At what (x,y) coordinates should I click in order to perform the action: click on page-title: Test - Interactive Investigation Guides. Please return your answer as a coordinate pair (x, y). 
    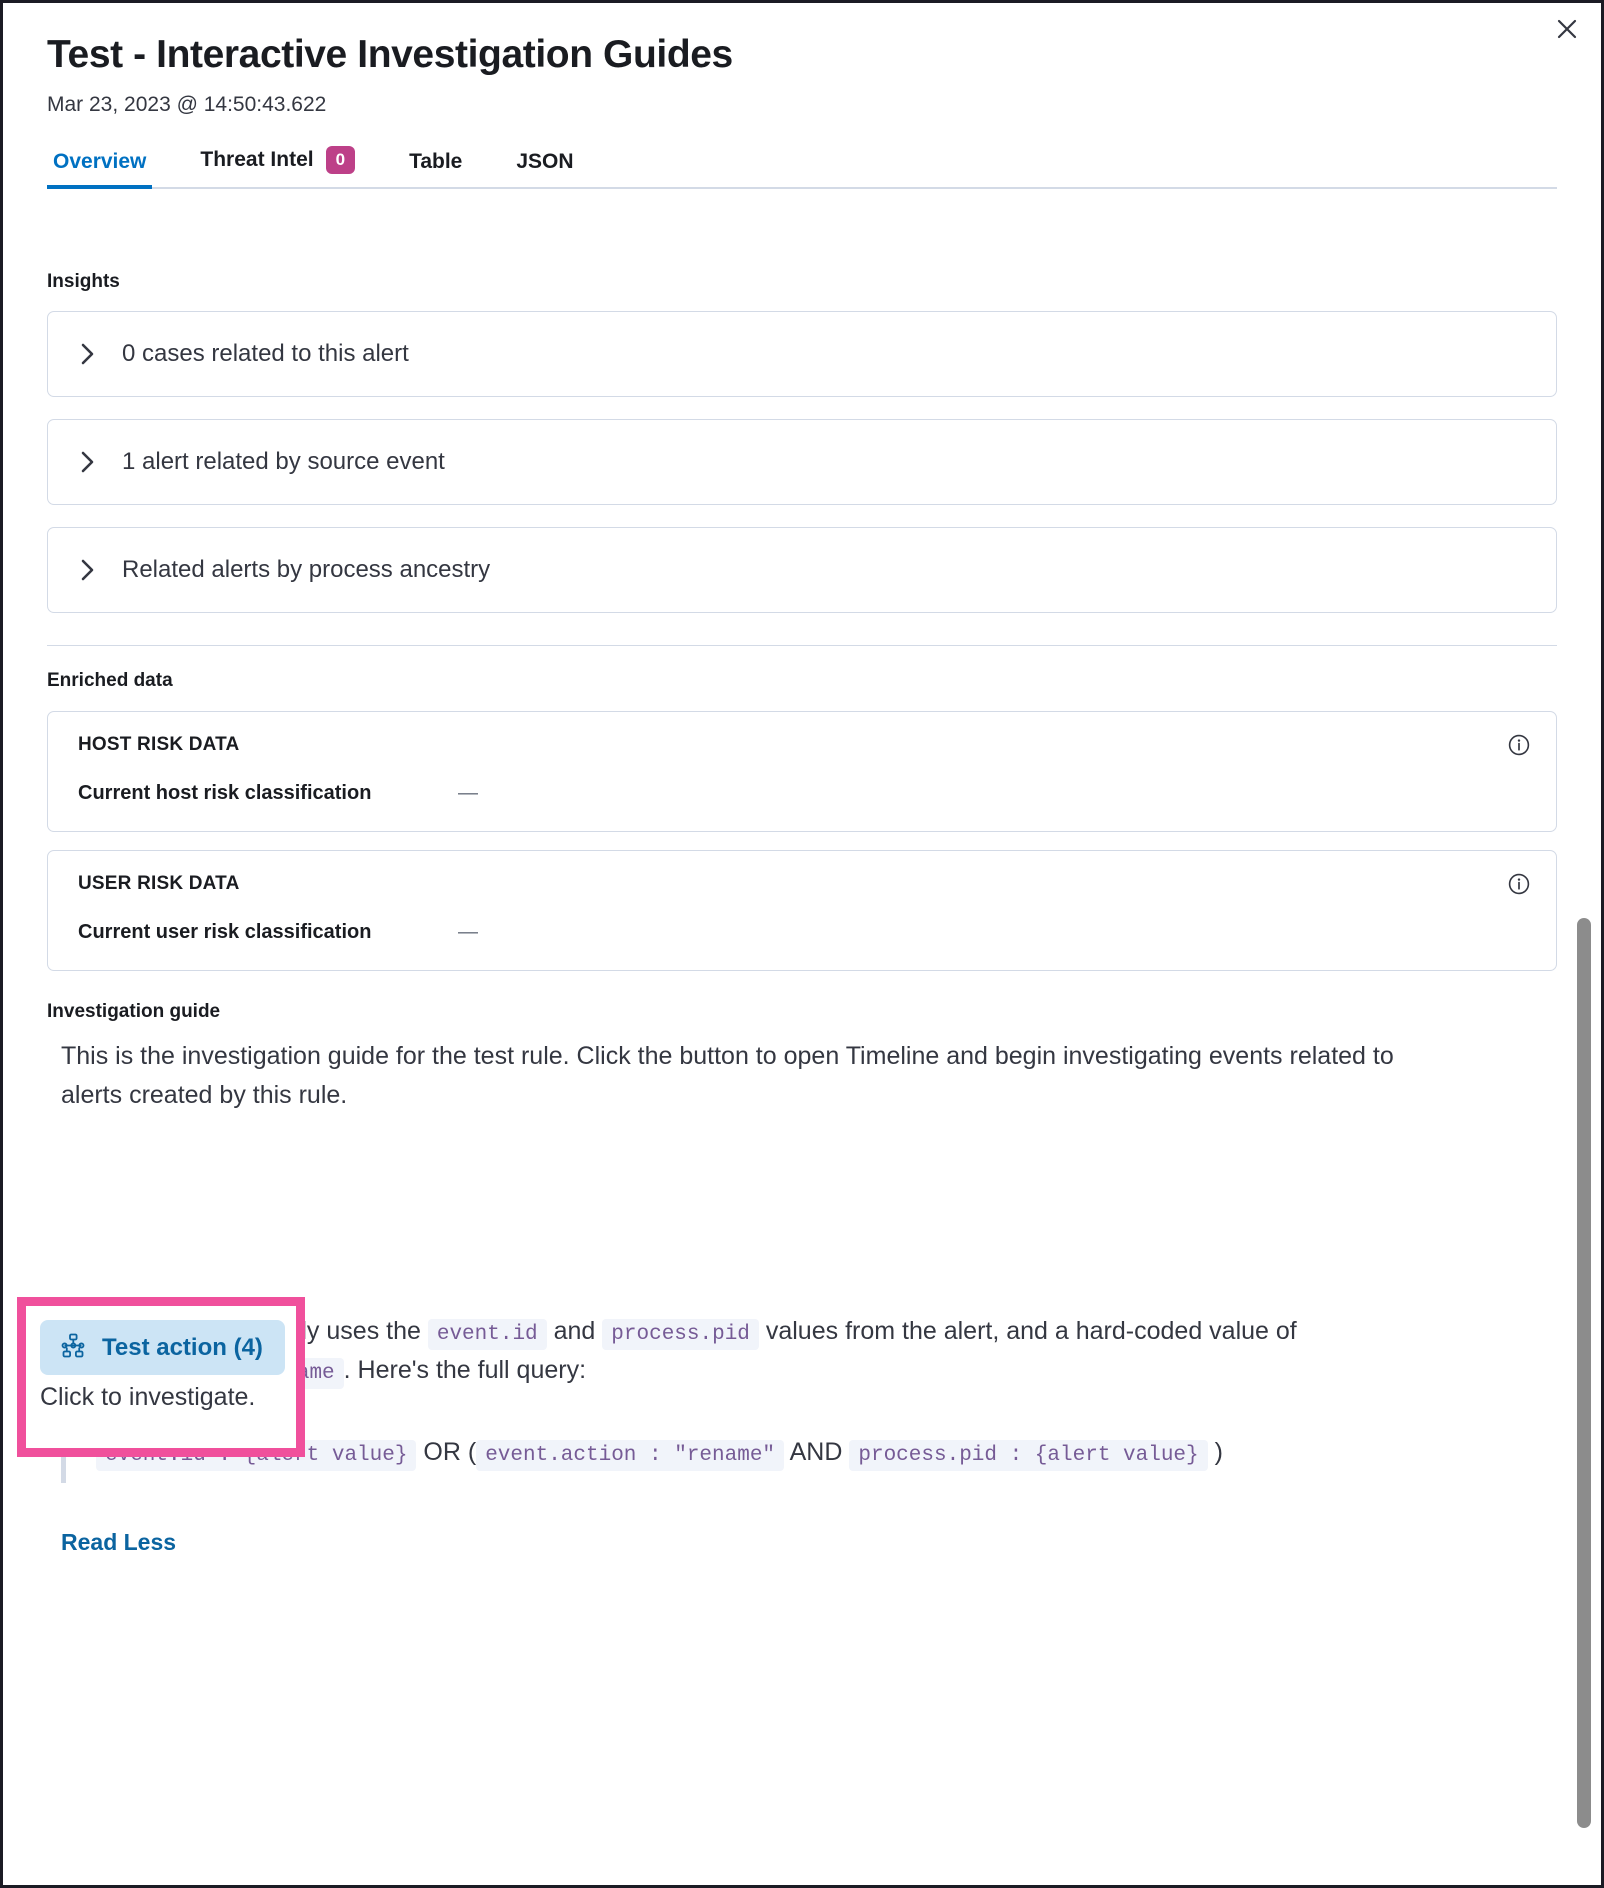
    Looking at the image, I should click on (390, 54).